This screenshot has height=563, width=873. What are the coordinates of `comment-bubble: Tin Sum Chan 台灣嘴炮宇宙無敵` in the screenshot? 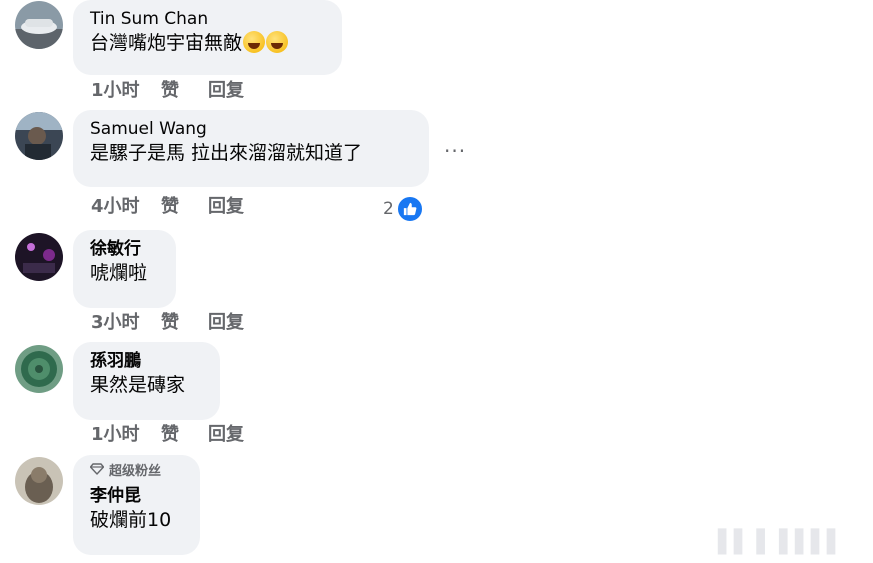 It's located at (207, 37).